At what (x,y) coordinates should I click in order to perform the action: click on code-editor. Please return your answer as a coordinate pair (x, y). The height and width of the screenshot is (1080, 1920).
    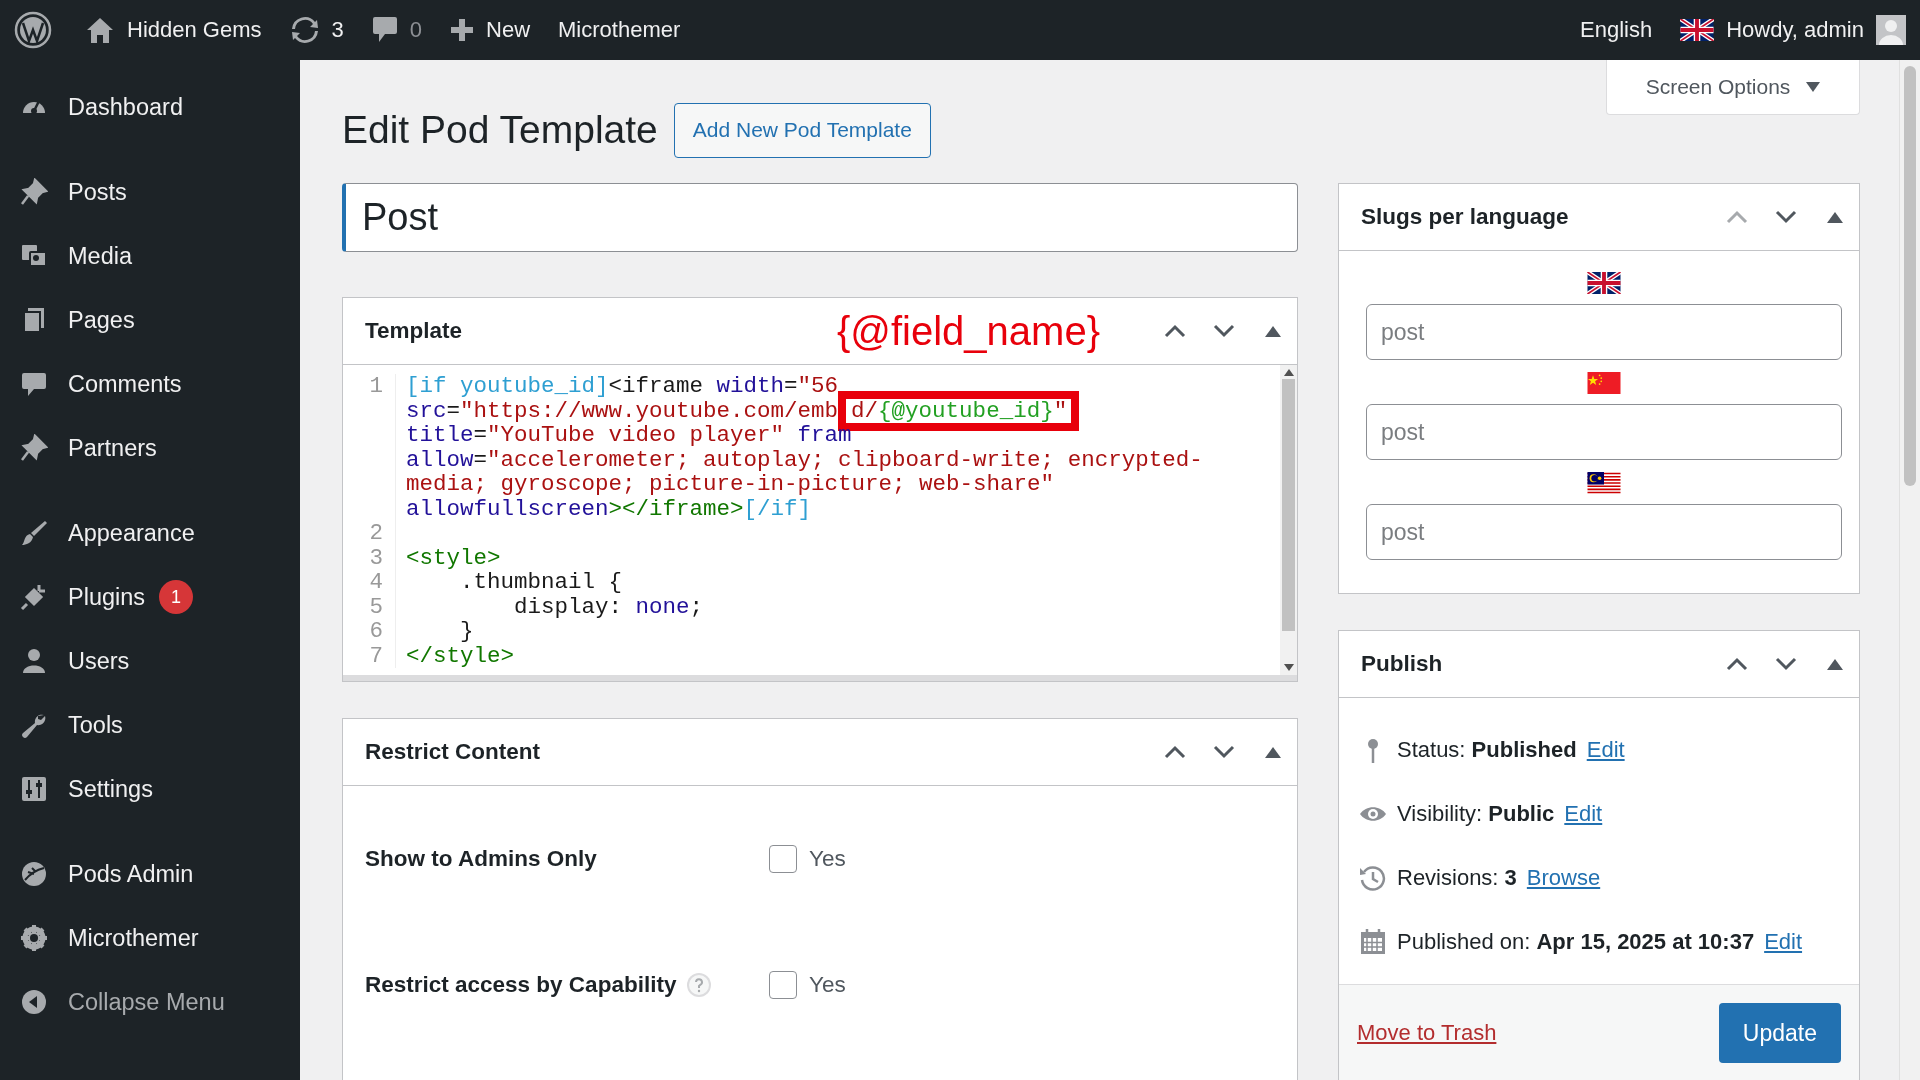
    Looking at the image, I should click on (820, 523).